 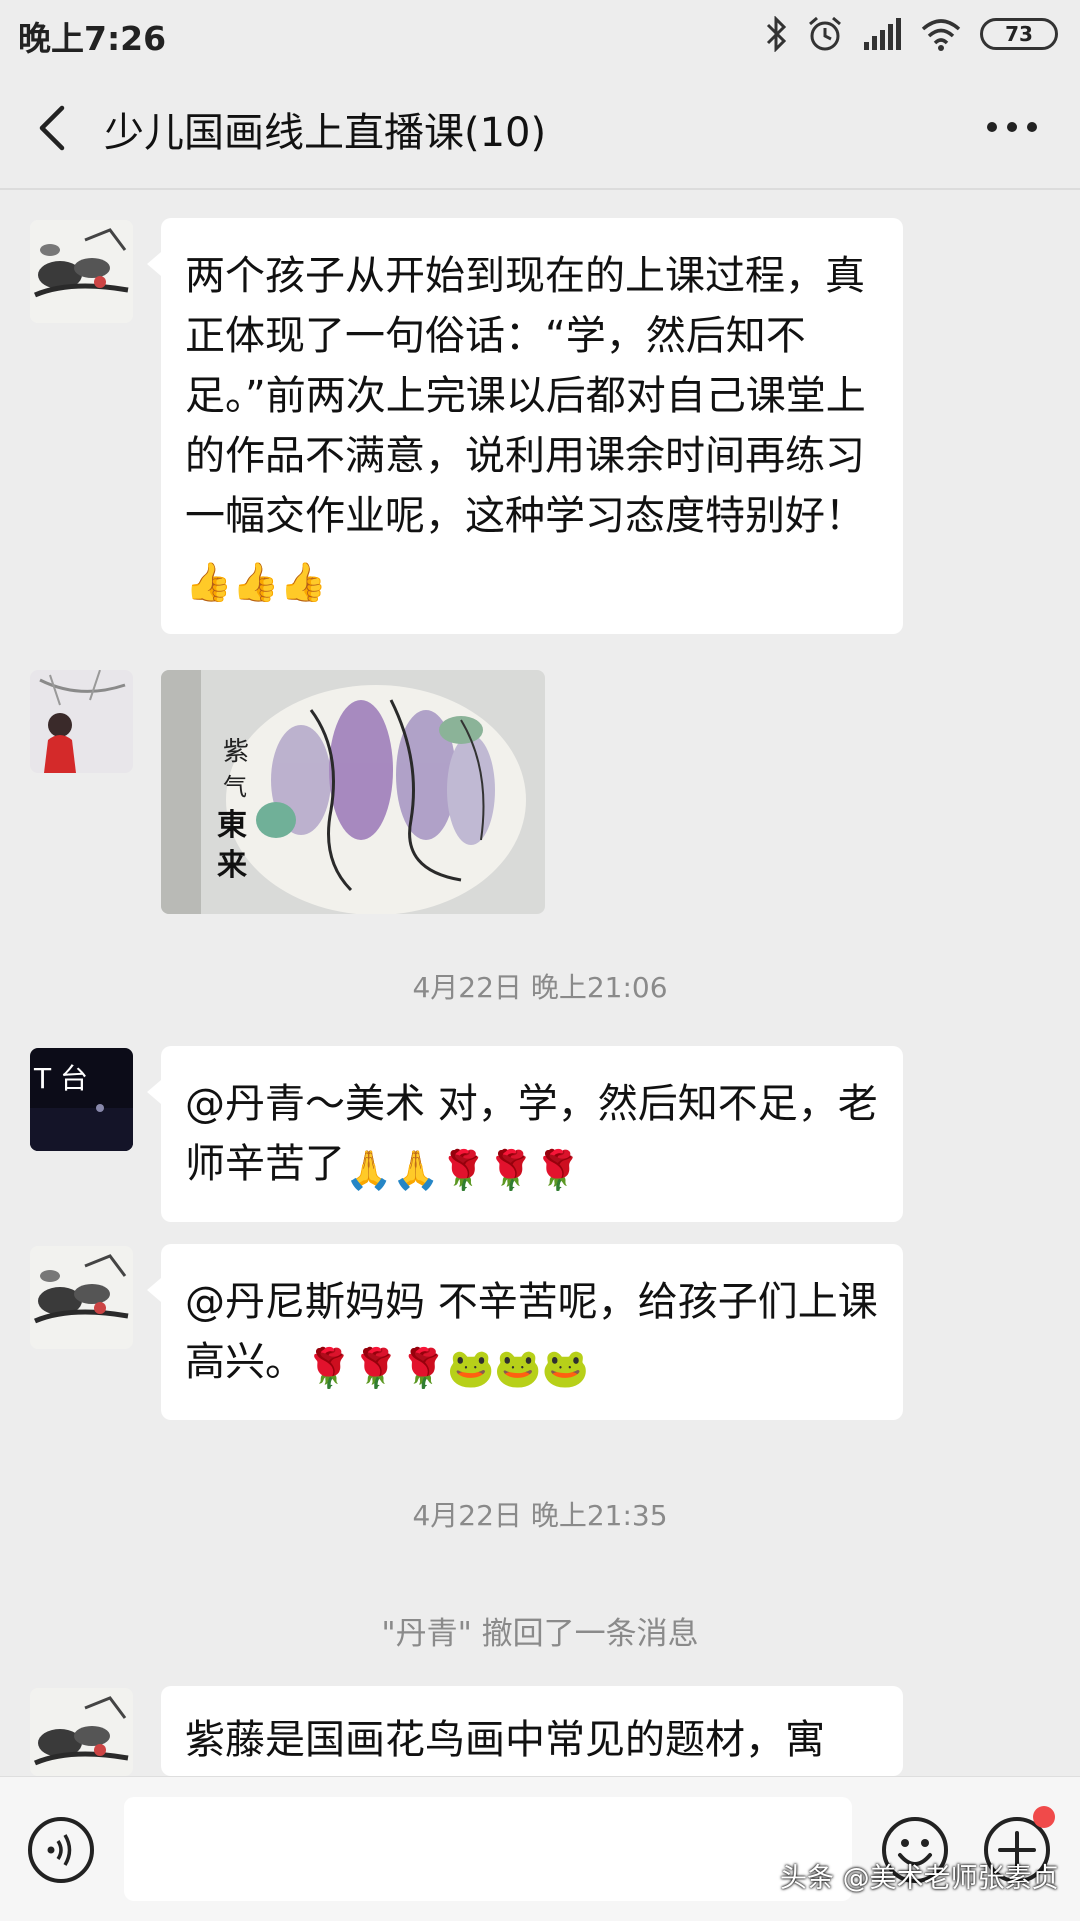 What do you see at coordinates (256, 582) in the screenshot?
I see `thumbs-up-icon: 👍👍👍` at bounding box center [256, 582].